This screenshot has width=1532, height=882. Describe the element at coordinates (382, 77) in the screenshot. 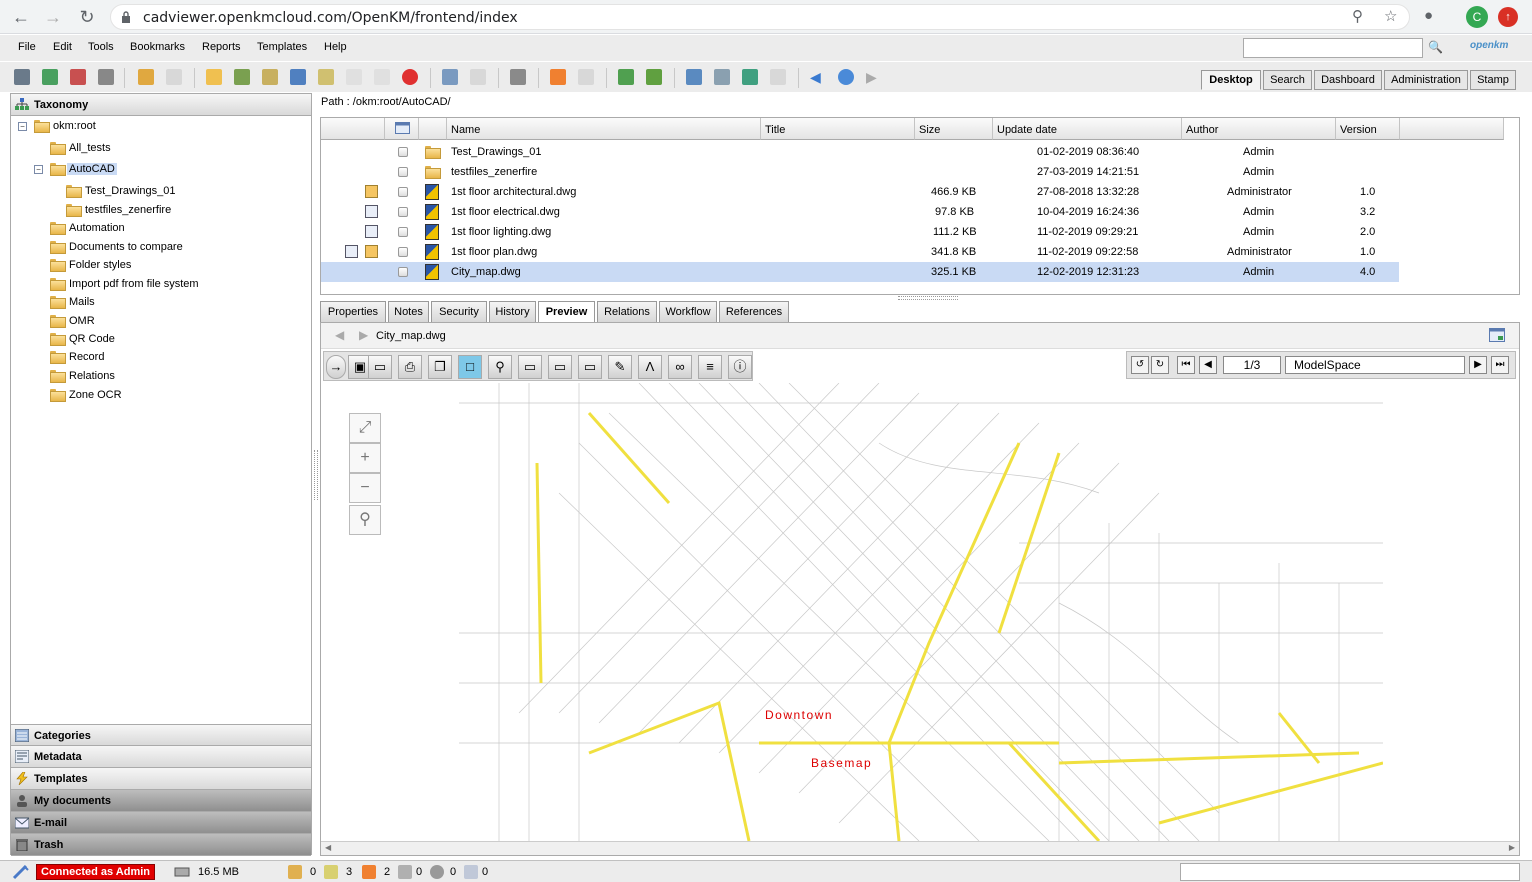

I see `cancel-checkout-icon` at that location.